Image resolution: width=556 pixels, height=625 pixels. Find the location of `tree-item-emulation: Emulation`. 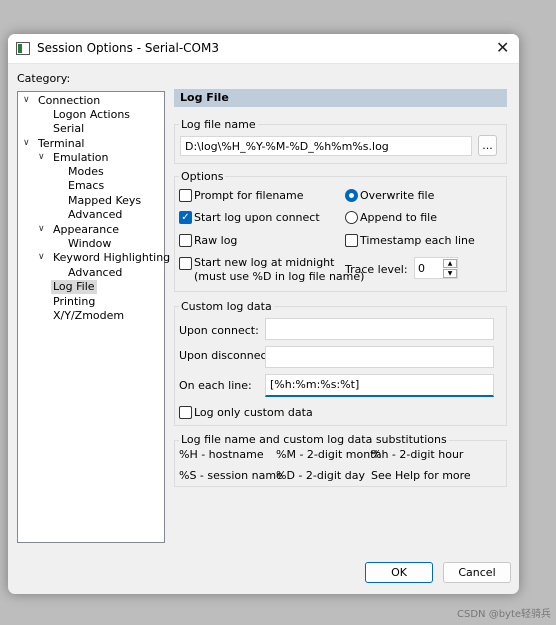

tree-item-emulation: Emulation is located at coordinates (81, 158).